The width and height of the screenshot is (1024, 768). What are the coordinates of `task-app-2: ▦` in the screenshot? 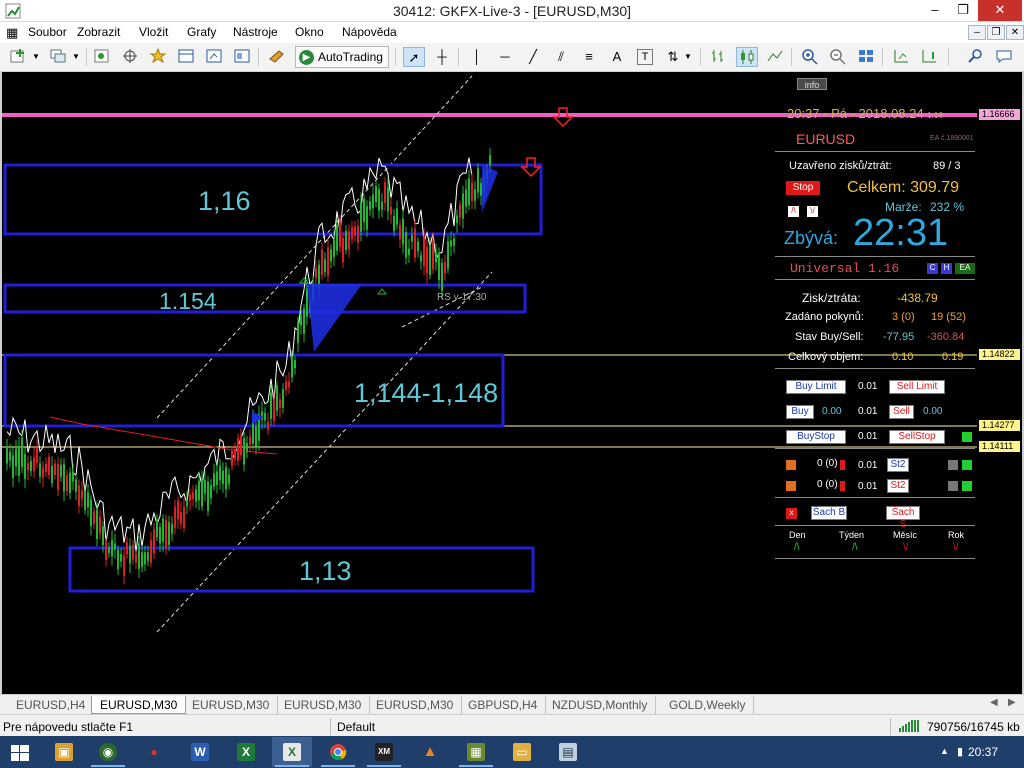 It's located at (476, 752).